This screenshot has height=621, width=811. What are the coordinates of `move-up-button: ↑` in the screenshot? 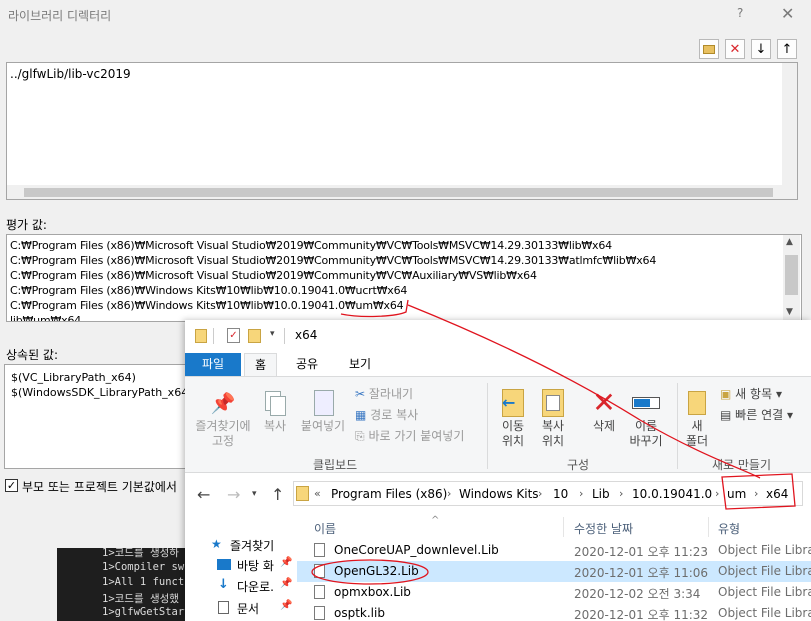 It's located at (787, 49).